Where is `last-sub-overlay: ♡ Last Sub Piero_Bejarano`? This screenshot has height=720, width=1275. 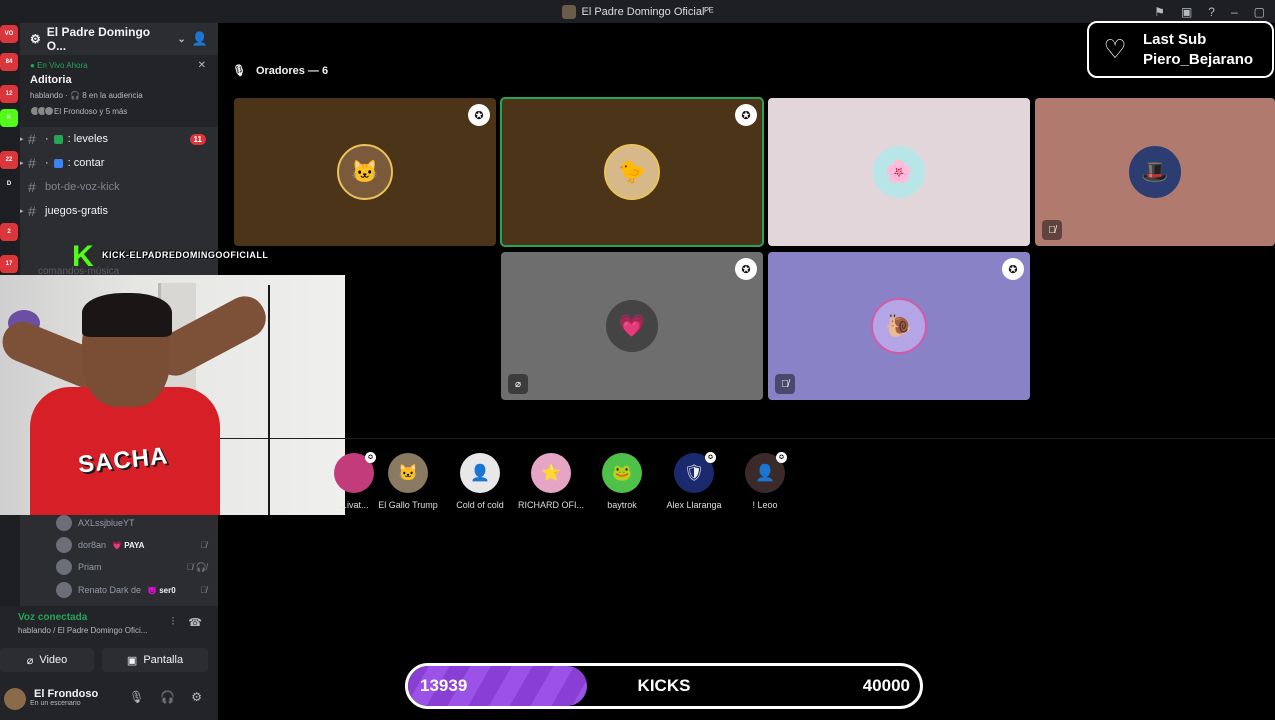 last-sub-overlay: ♡ Last Sub Piero_Bejarano is located at coordinates (1180, 49).